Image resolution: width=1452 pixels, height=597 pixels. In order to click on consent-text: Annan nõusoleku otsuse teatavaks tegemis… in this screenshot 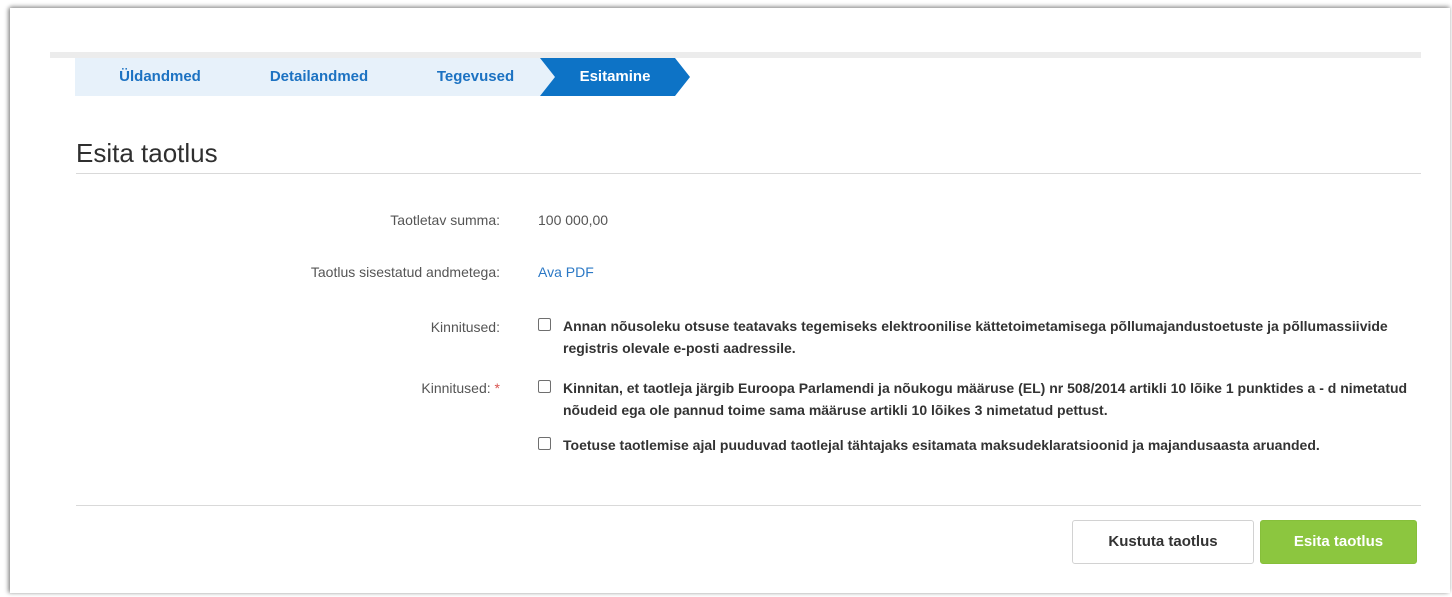, I will do `click(975, 337)`.